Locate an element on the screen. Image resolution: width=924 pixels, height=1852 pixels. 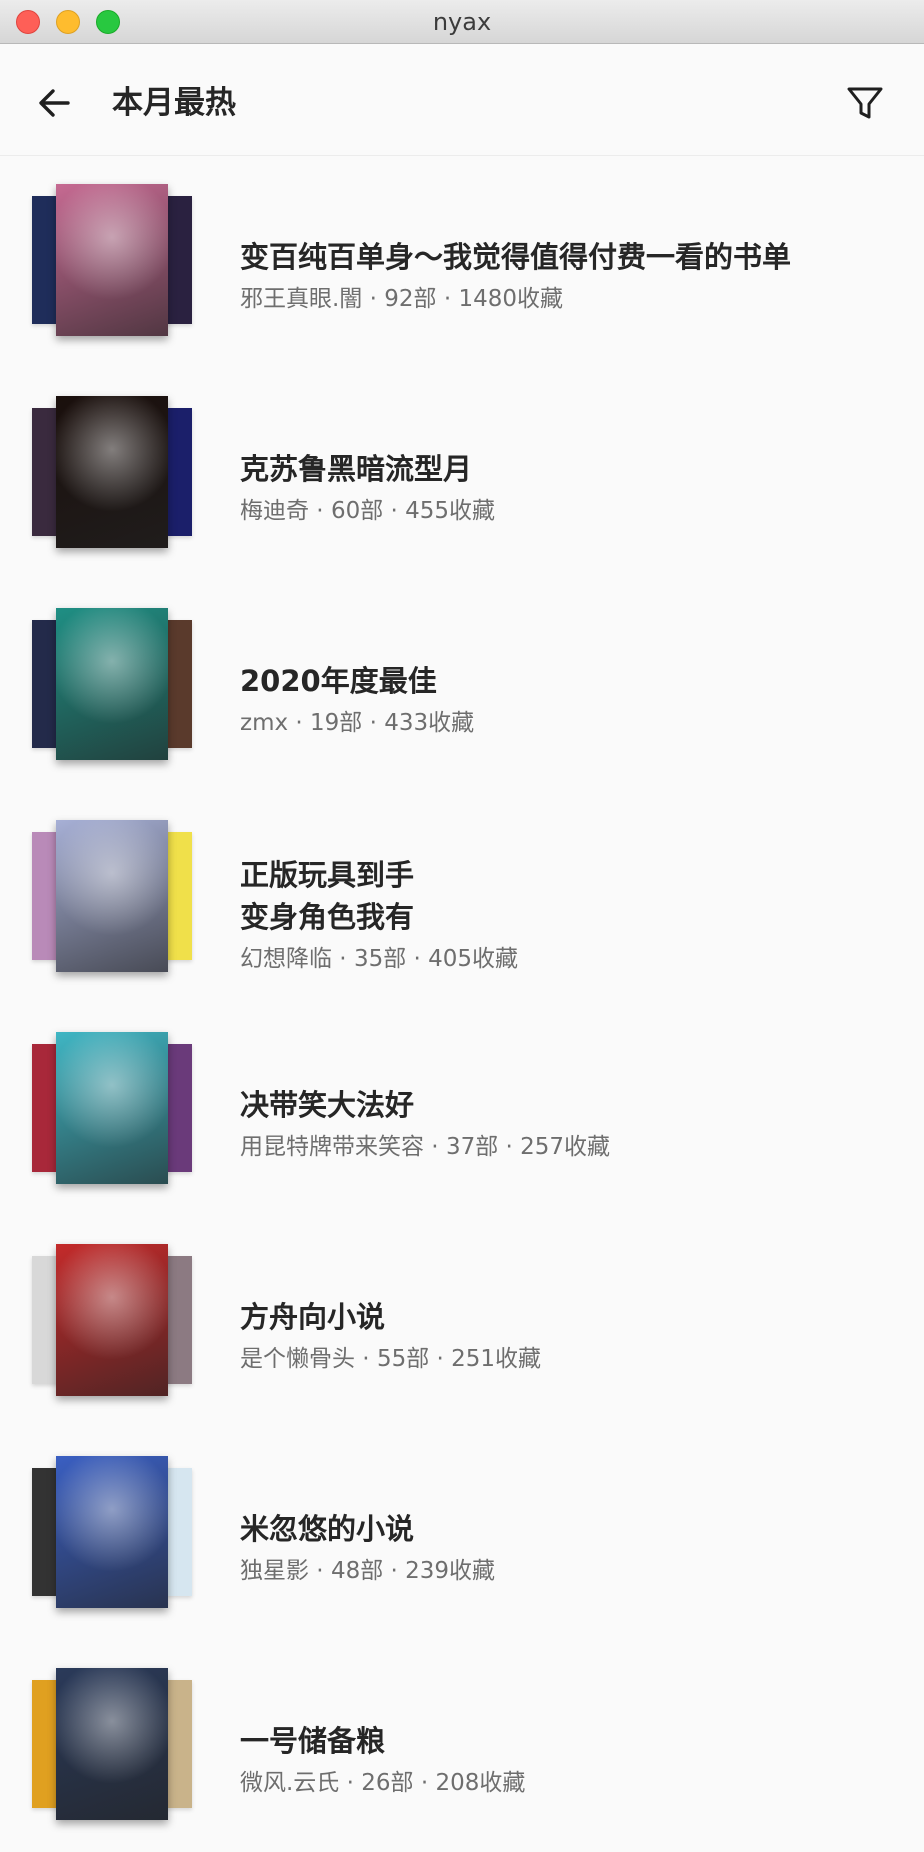
window-title: nyax is located at coordinates (462, 22).